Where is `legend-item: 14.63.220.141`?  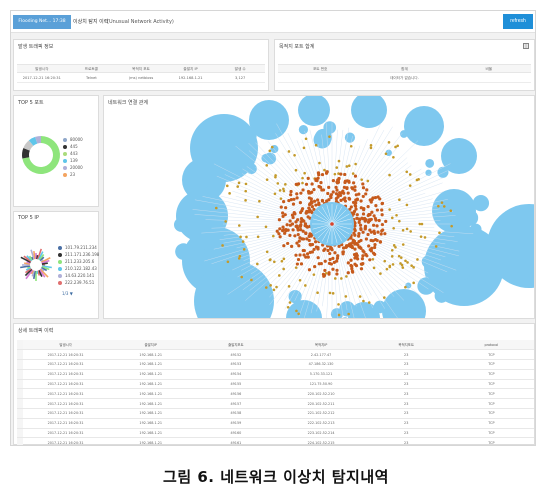 legend-item: 14.63.220.141 is located at coordinates (78, 275).